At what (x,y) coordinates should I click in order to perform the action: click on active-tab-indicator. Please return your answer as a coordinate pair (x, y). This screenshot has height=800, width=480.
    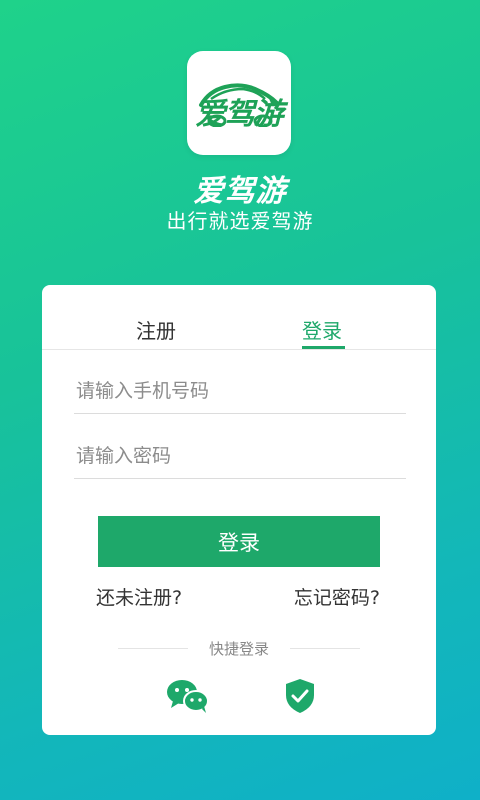
    Looking at the image, I should click on (323, 347).